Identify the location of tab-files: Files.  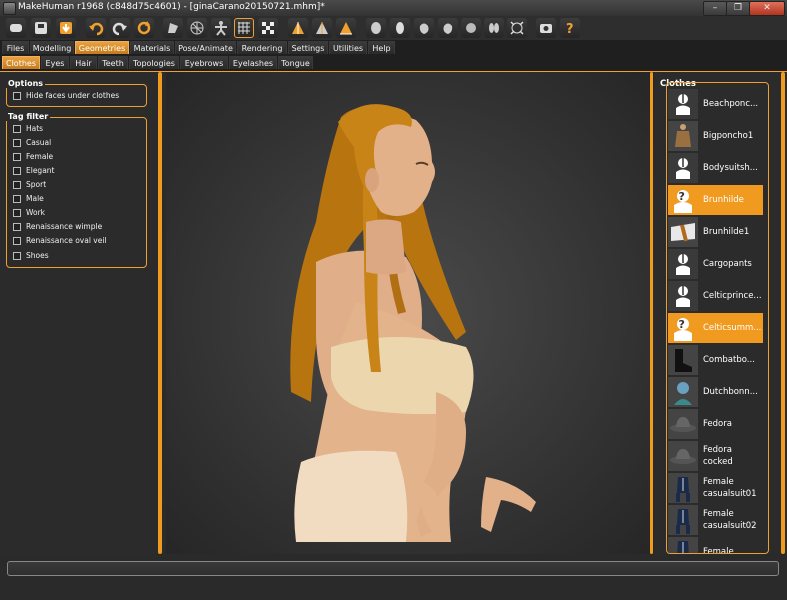
(15, 47).